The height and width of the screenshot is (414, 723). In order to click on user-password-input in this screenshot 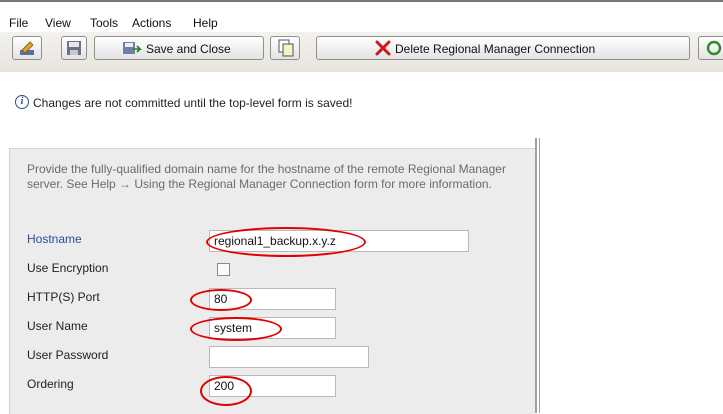, I will do `click(289, 357)`.